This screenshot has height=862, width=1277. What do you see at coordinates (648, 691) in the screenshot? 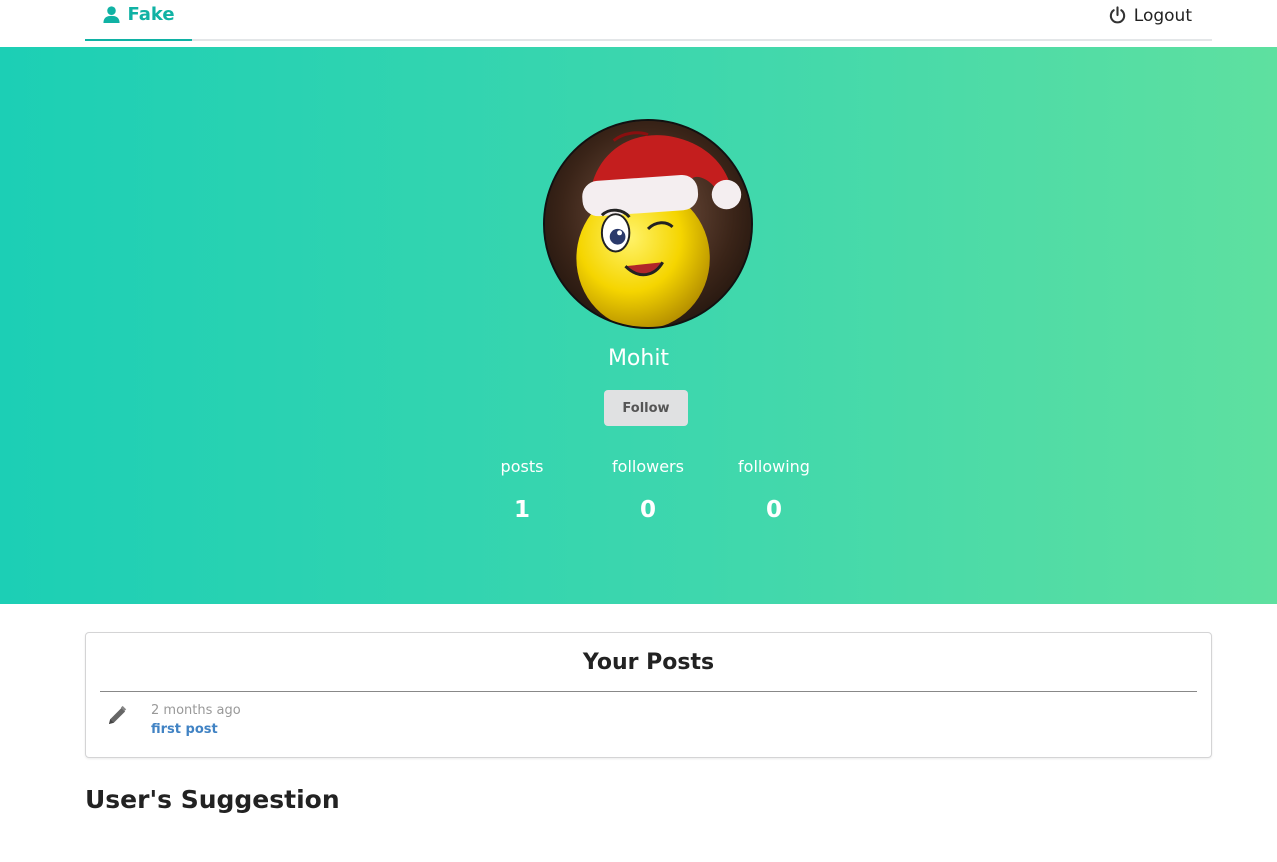
I see `divider` at bounding box center [648, 691].